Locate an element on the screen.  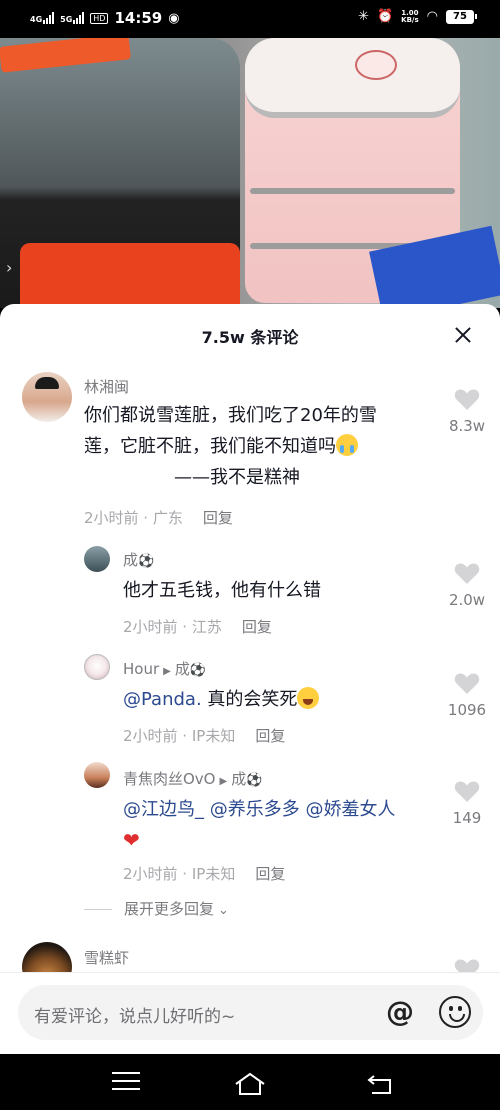
like-count: 149 is located at coordinates (467, 818).